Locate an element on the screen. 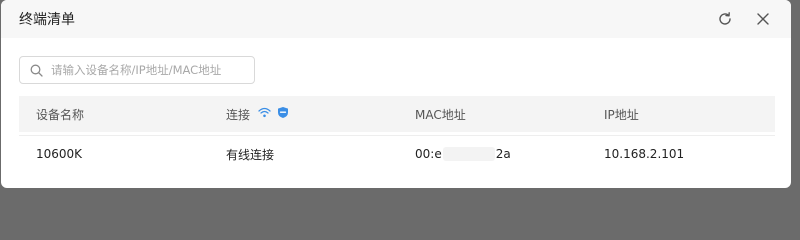 Image resolution: width=800 pixels, height=240 pixels. column-header-connection-label: 连接 is located at coordinates (238, 114).